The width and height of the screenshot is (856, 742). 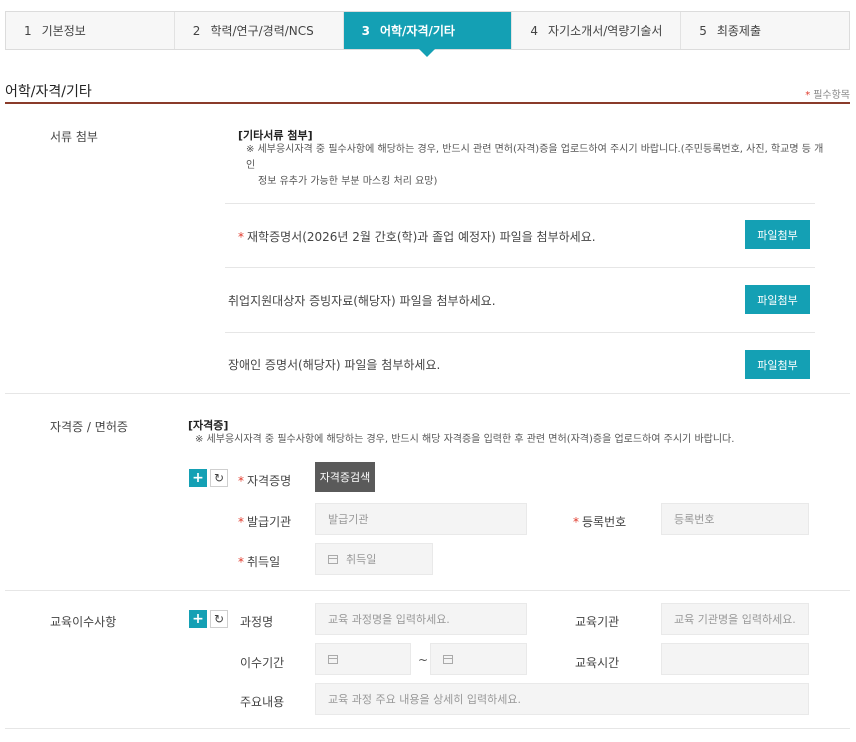 I want to click on education-hours-input, so click(x=735, y=659).